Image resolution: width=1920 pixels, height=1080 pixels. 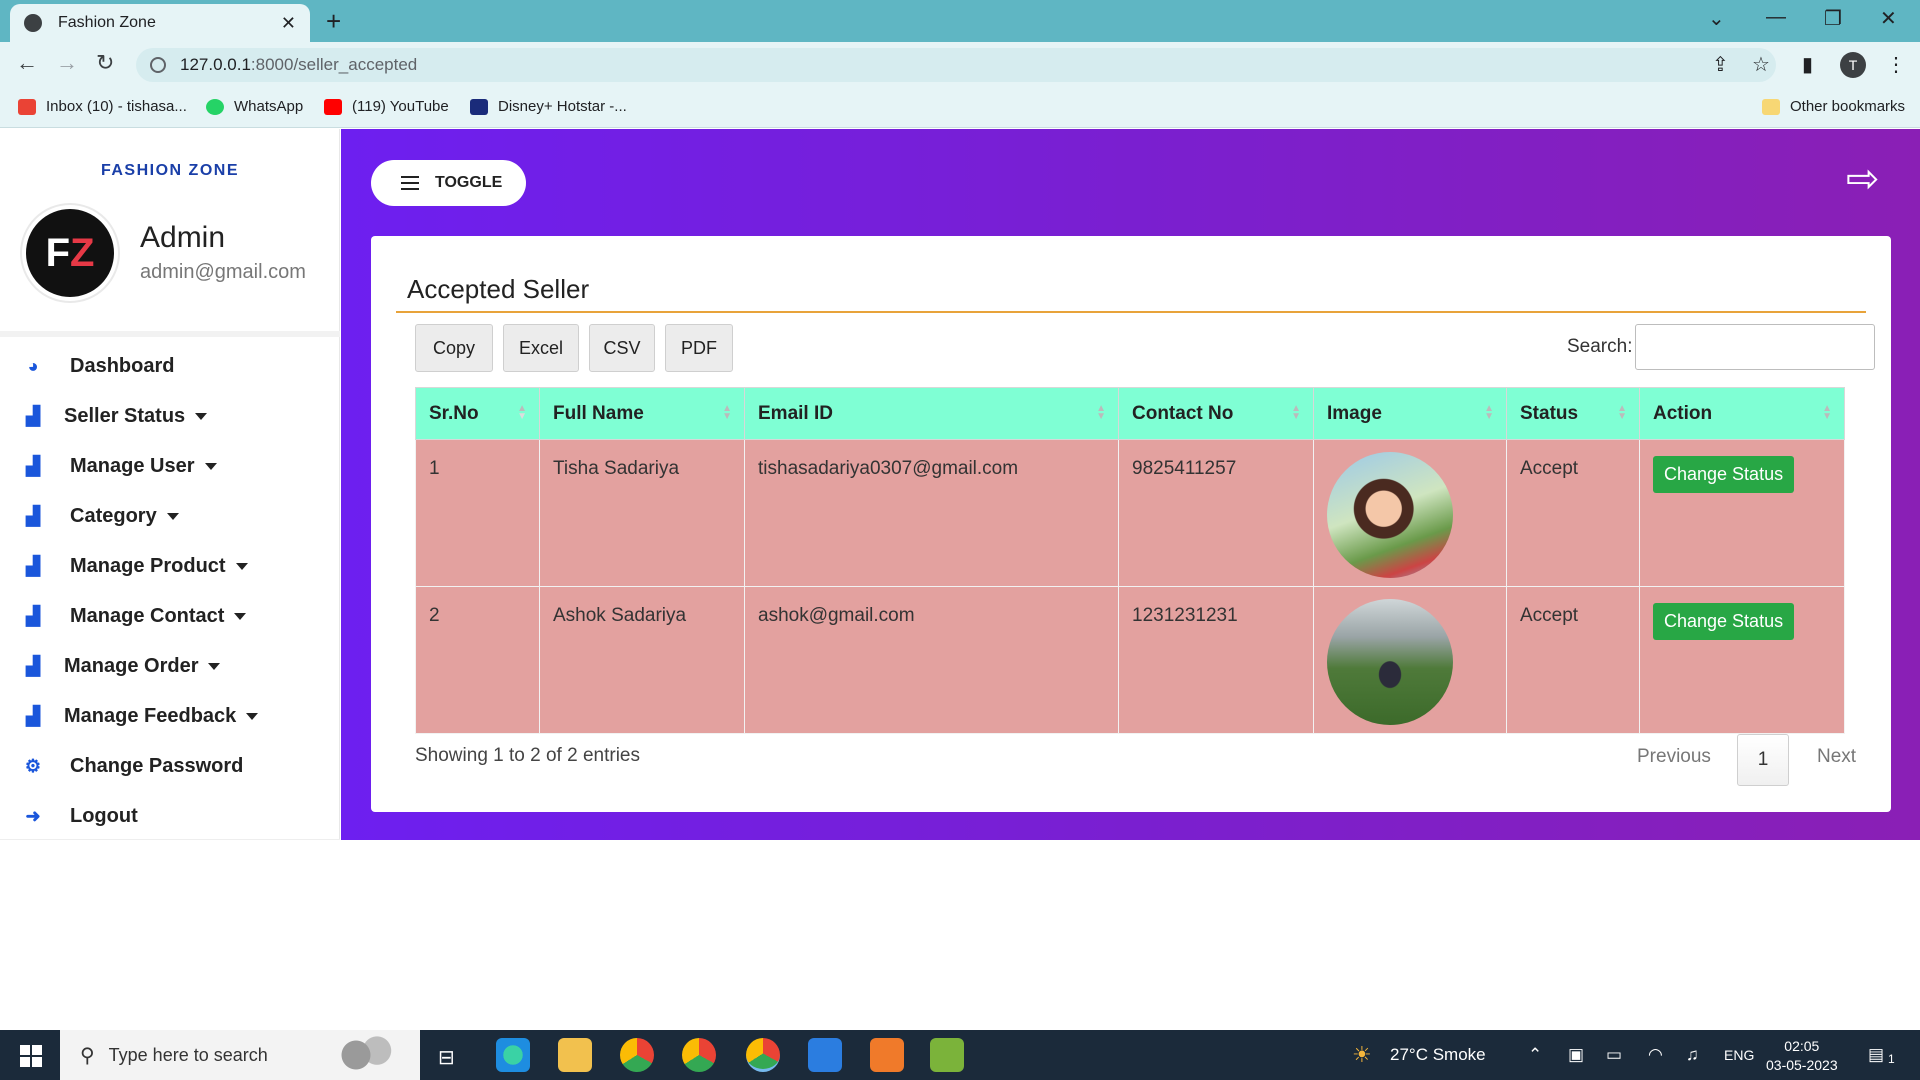 What do you see at coordinates (1807, 64) in the screenshot?
I see `side-panel-icon: ▮` at bounding box center [1807, 64].